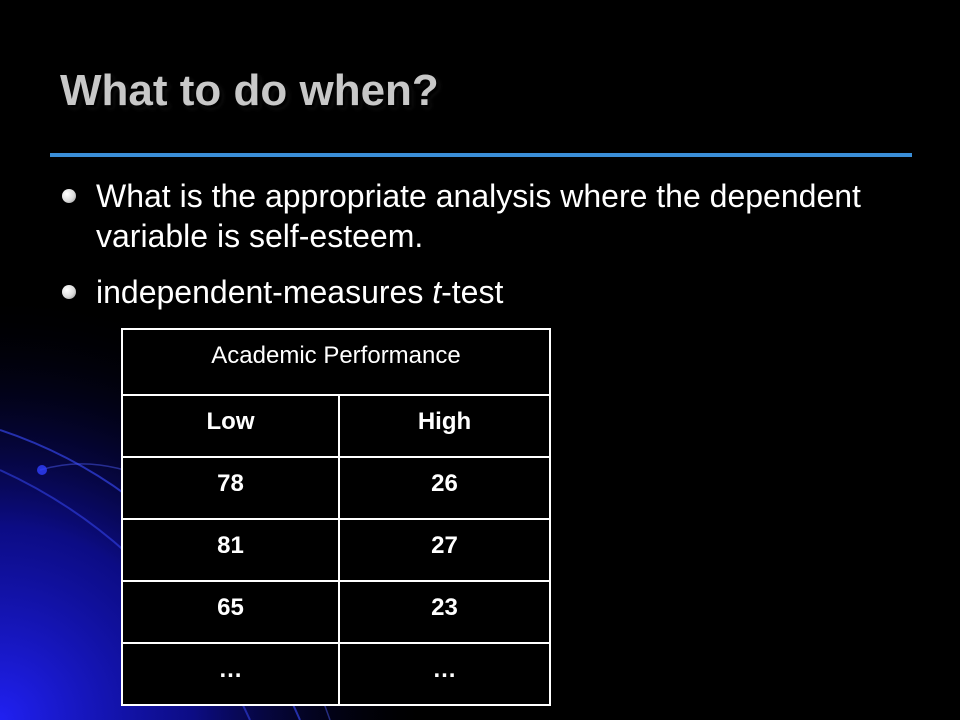 This screenshot has height=720, width=960. I want to click on table-header-row: Academic Performance, so click(336, 362).